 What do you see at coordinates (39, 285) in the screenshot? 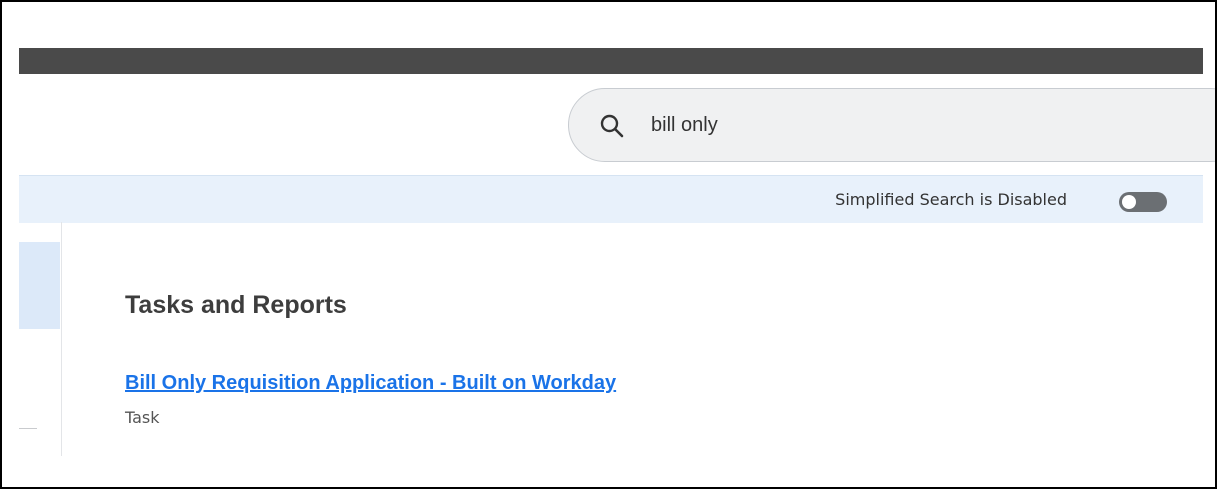
I see `sidebar-selected-item` at bounding box center [39, 285].